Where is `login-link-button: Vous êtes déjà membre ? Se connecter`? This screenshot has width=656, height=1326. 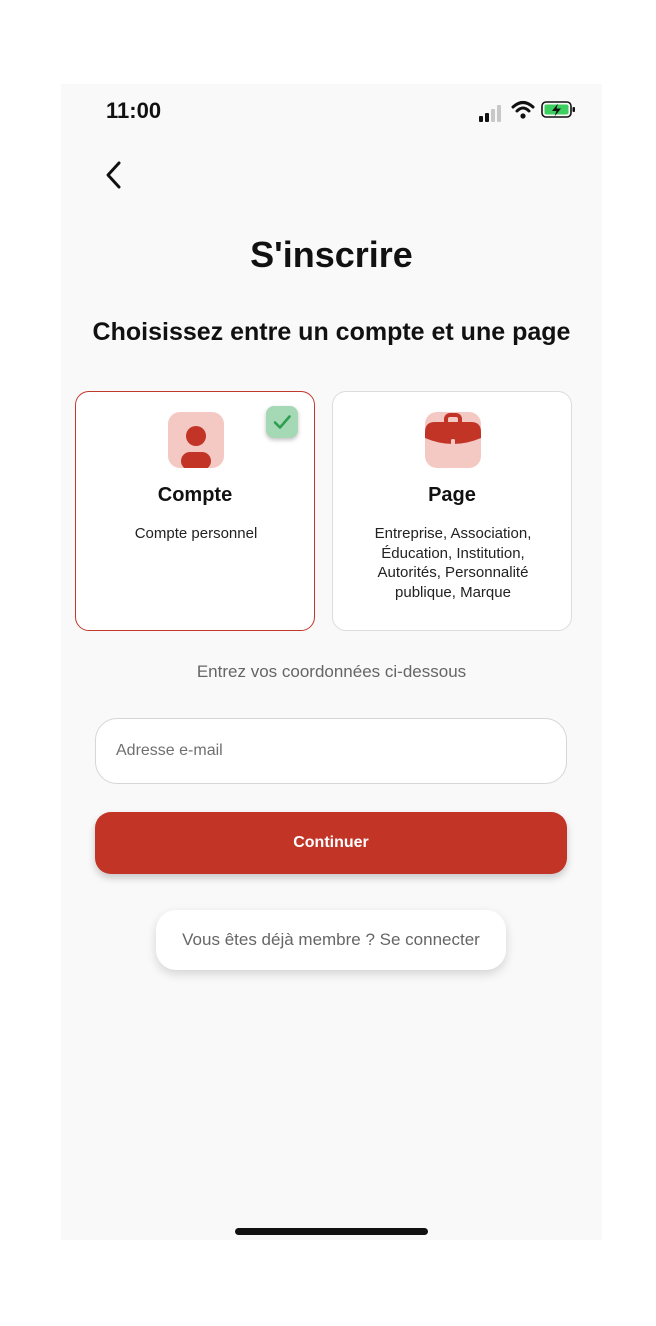
login-link-button: Vous êtes déjà membre ? Se connecter is located at coordinates (331, 940).